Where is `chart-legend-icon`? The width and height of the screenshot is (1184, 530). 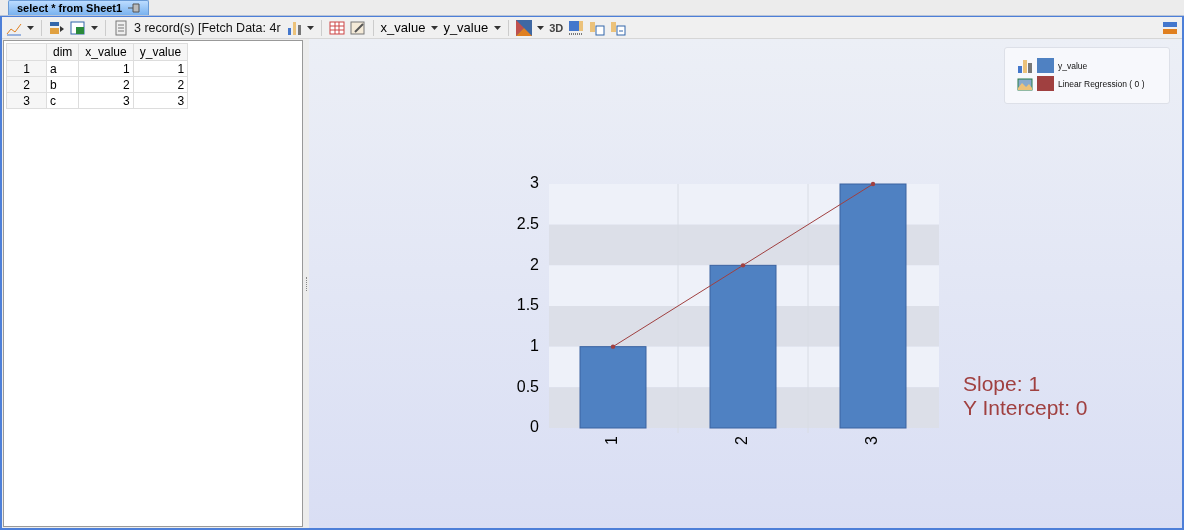
chart-legend-icon is located at coordinates (597, 27).